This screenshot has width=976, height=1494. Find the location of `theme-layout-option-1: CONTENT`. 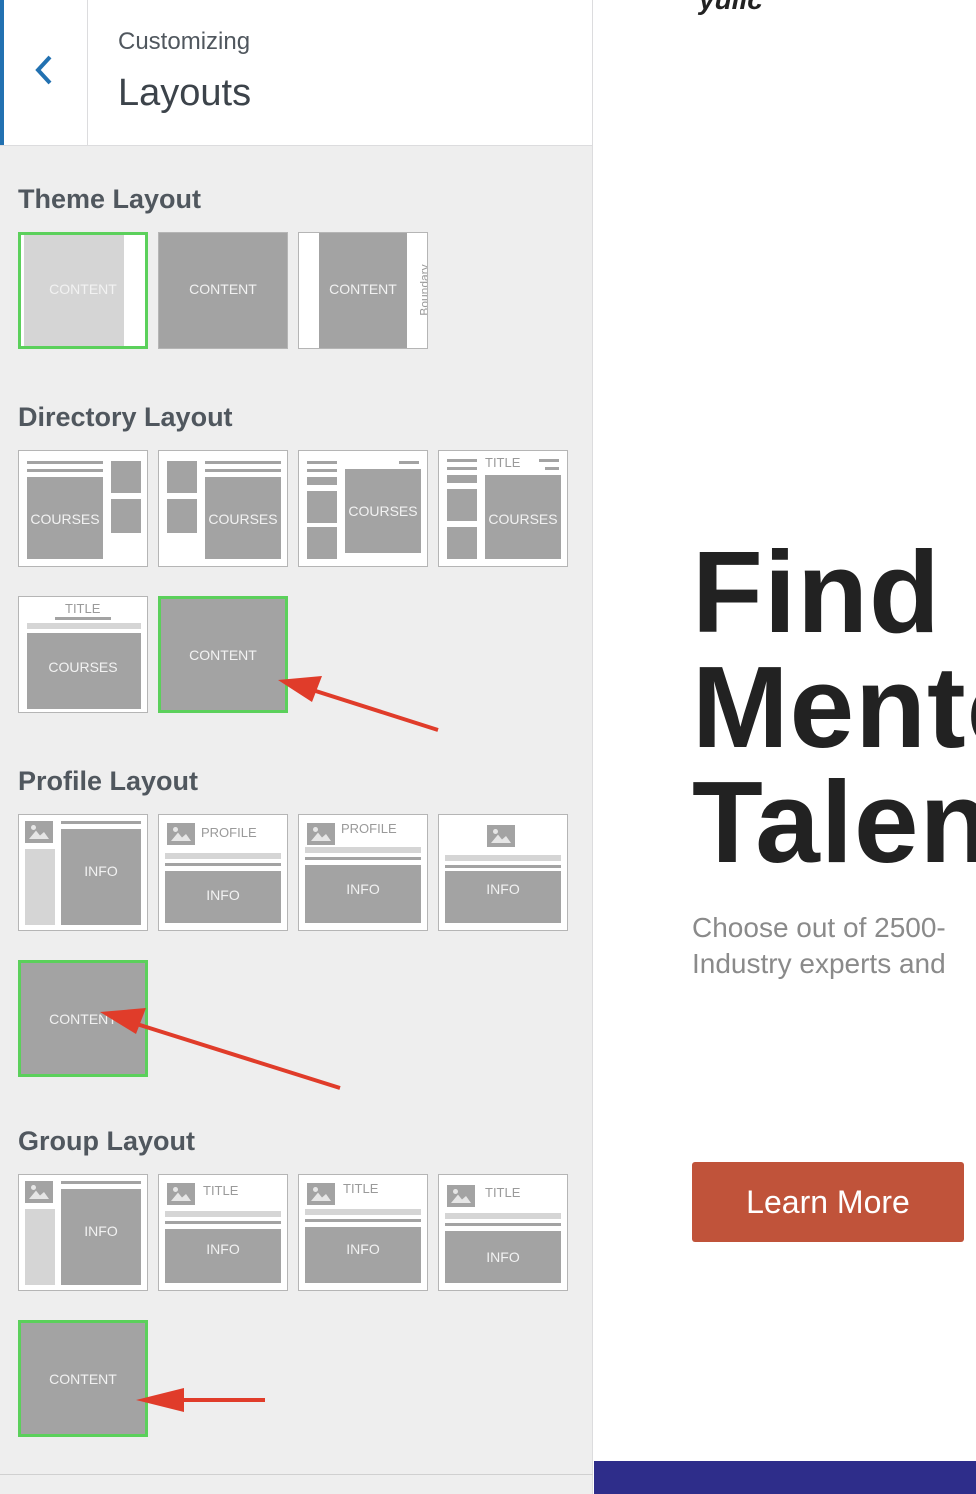

theme-layout-option-1: CONTENT is located at coordinates (83, 290).